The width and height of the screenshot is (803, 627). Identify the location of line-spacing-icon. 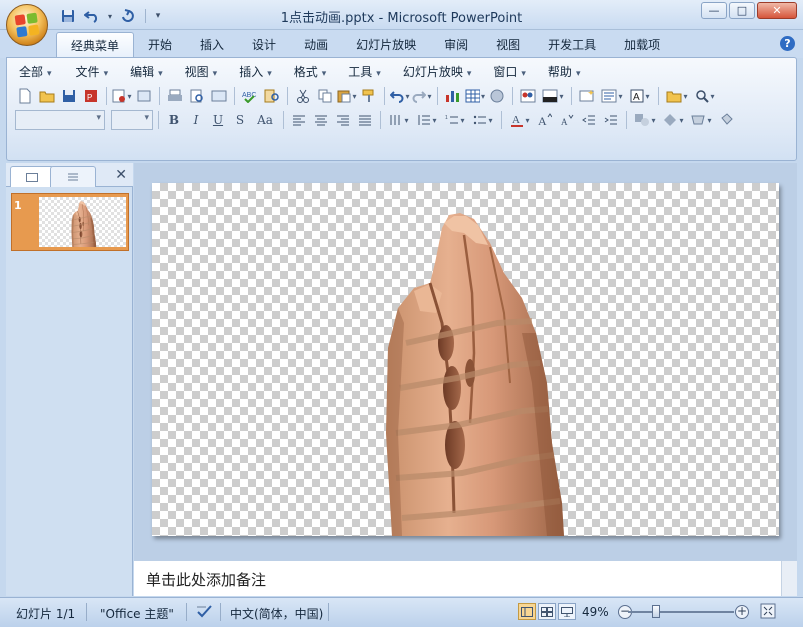
(427, 120).